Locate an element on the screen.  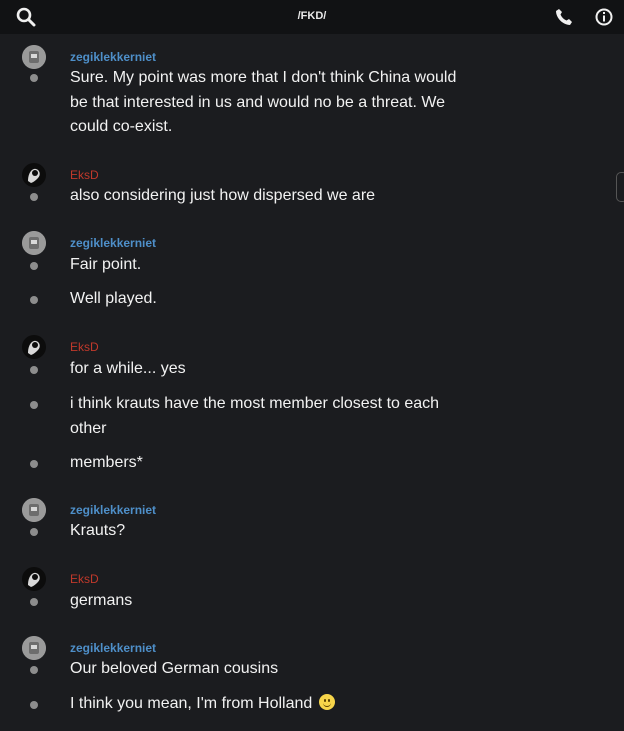
message-text: members* is located at coordinates (106, 462).